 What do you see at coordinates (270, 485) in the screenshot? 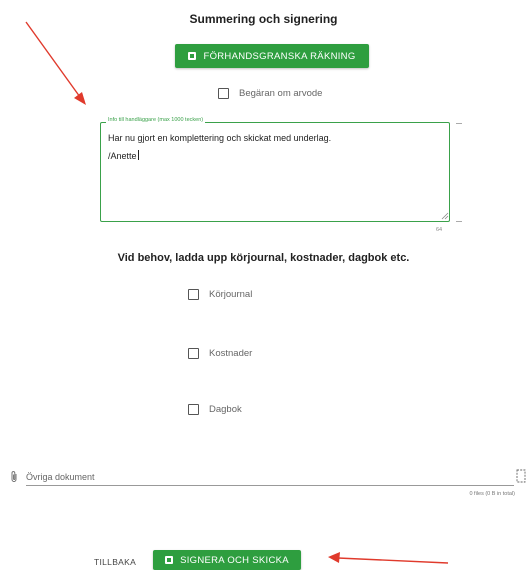
I see `other-documents-underline` at bounding box center [270, 485].